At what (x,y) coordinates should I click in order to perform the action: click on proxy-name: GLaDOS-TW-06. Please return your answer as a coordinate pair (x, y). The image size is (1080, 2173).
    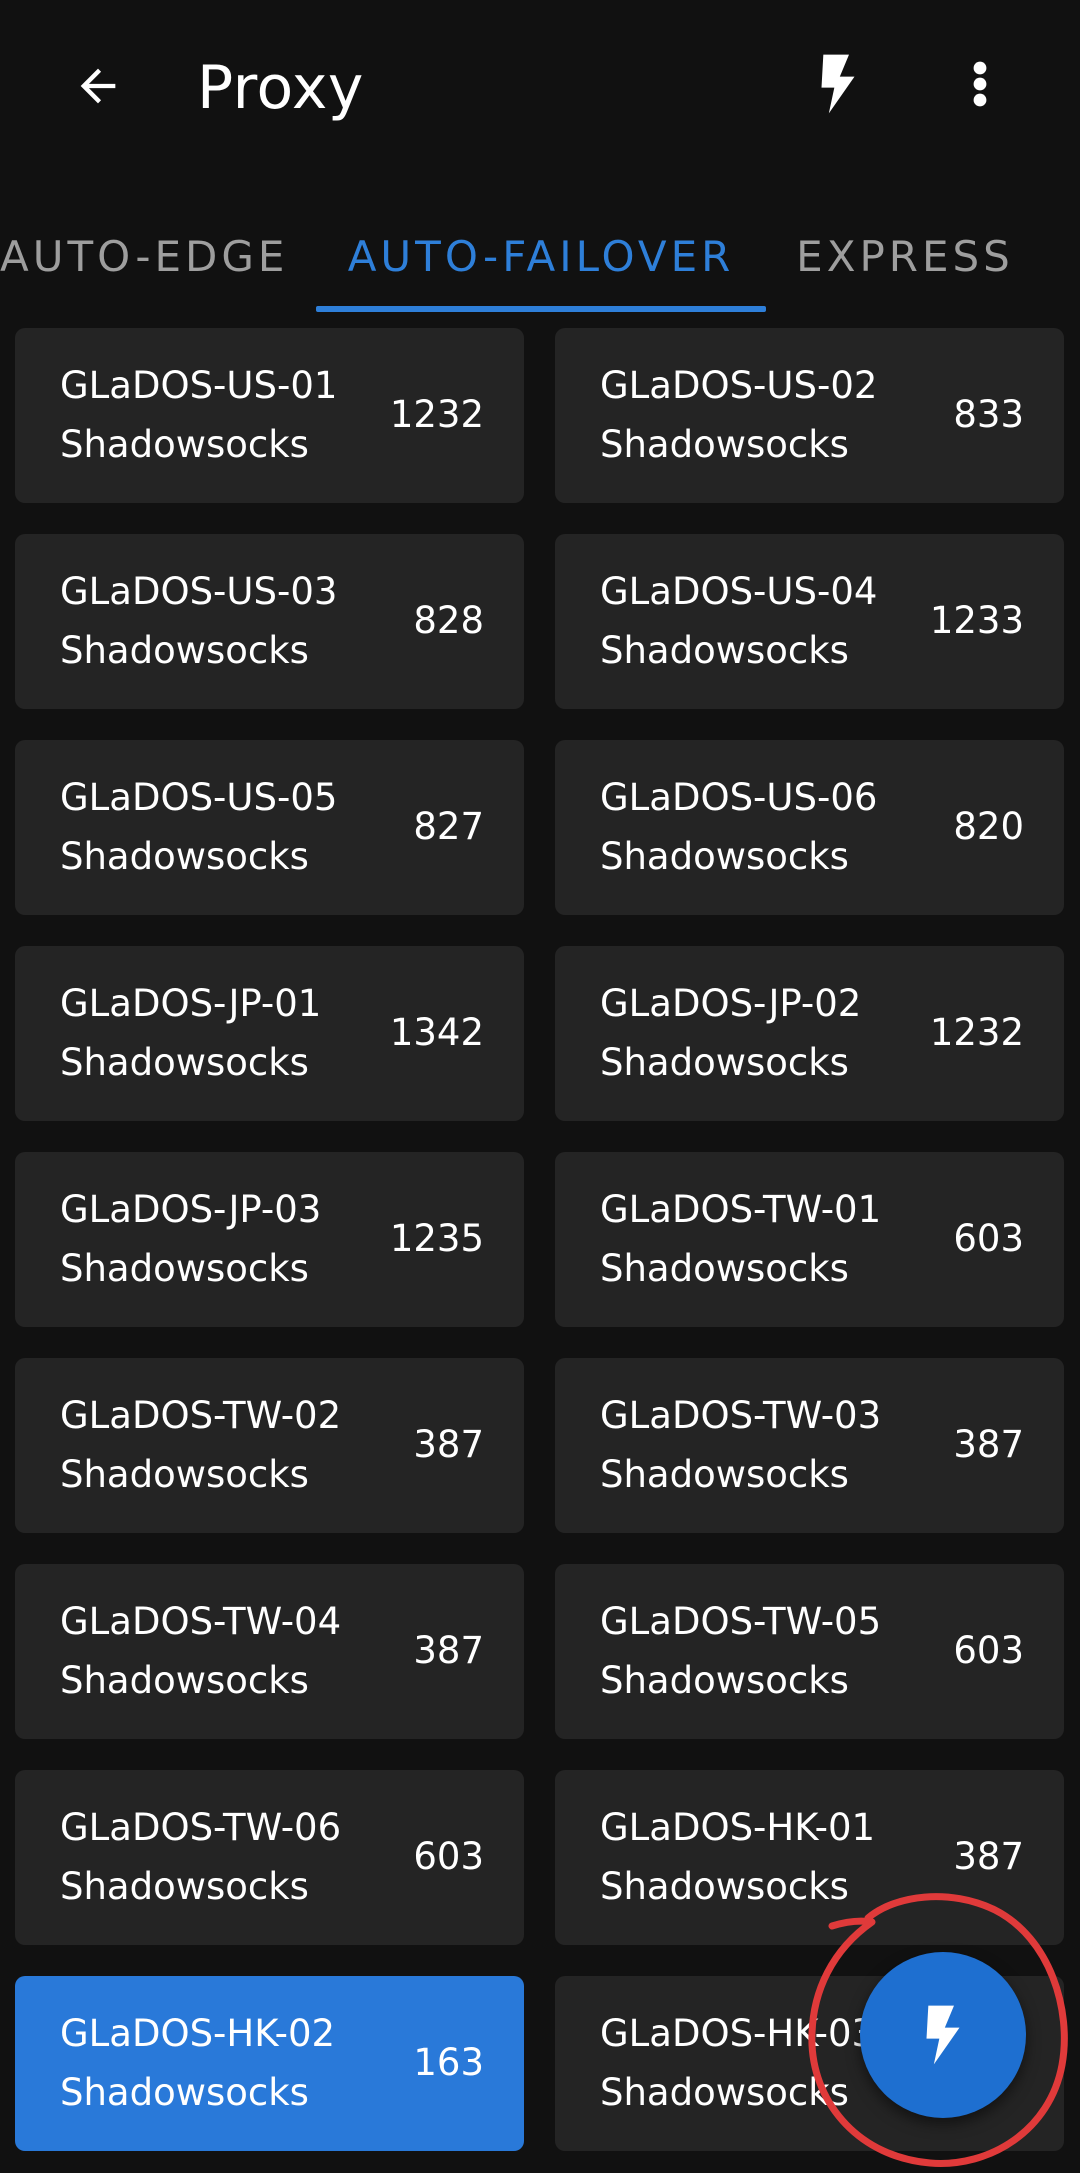
    Looking at the image, I should click on (201, 1827).